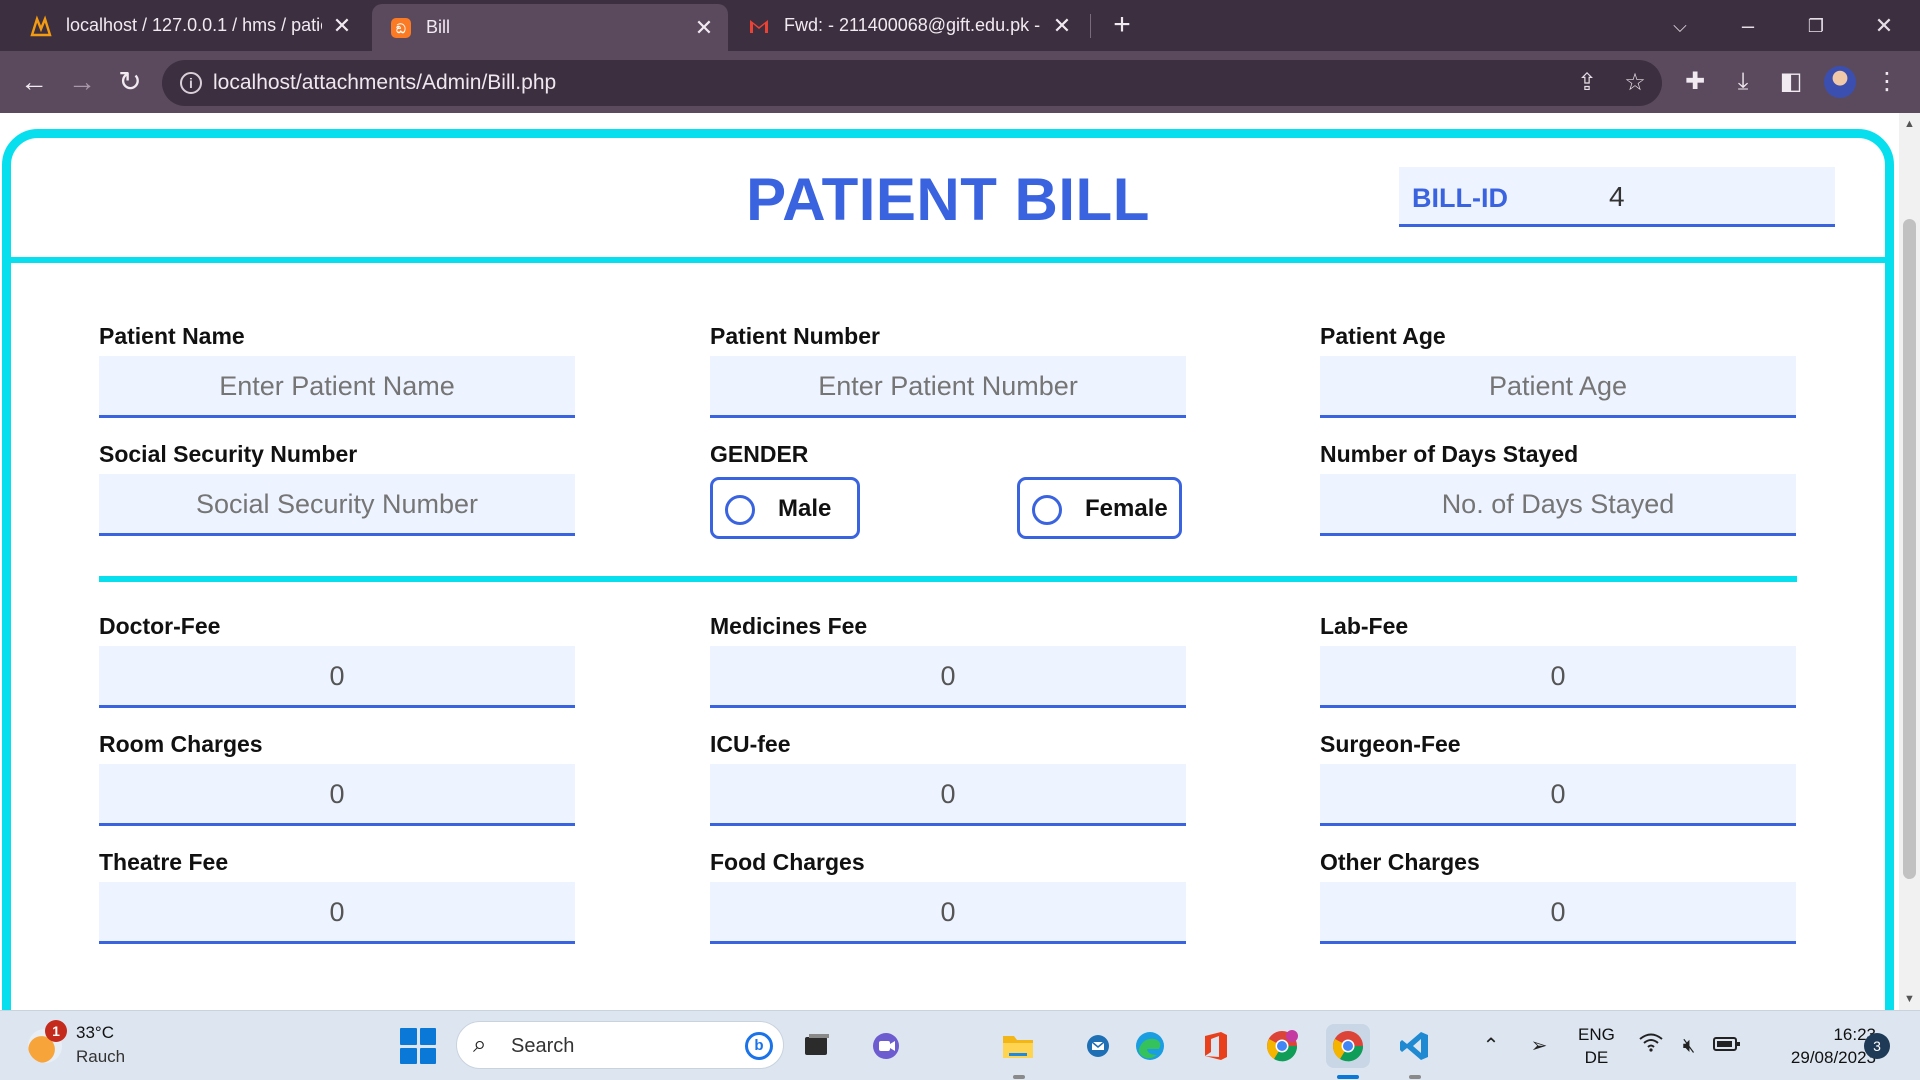  Describe the element at coordinates (787, 862) in the screenshot. I see `food-charges-label: Food Charges` at that location.